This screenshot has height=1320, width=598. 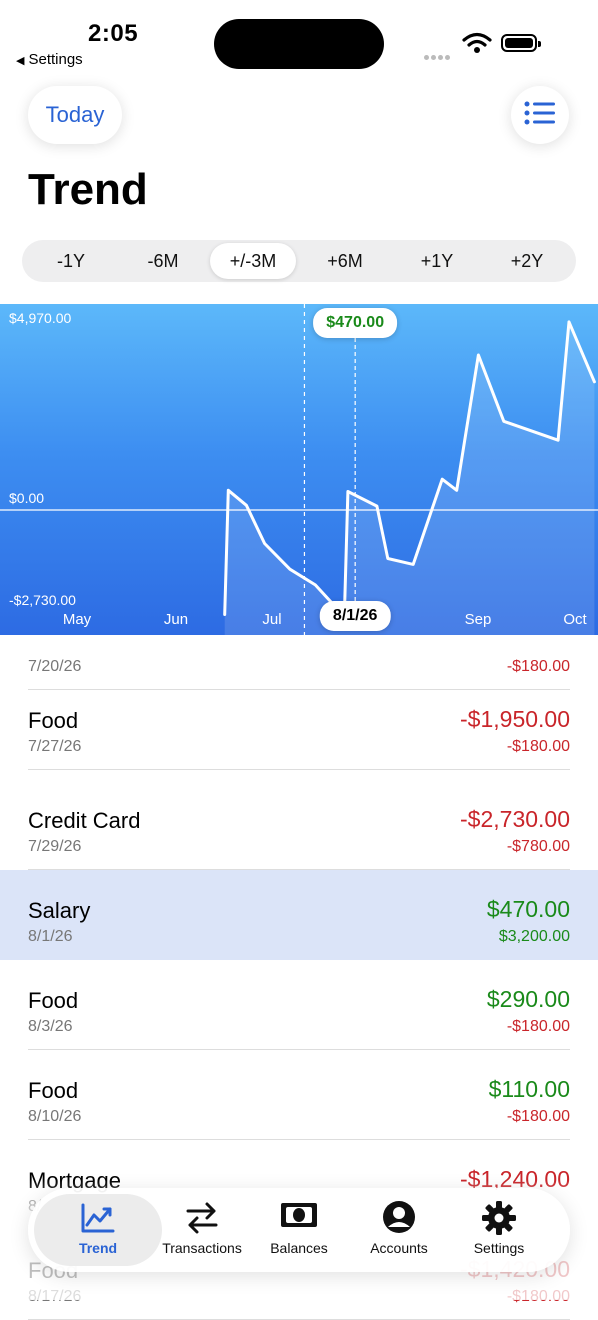 What do you see at coordinates (519, 43) in the screenshot?
I see `battery-icon` at bounding box center [519, 43].